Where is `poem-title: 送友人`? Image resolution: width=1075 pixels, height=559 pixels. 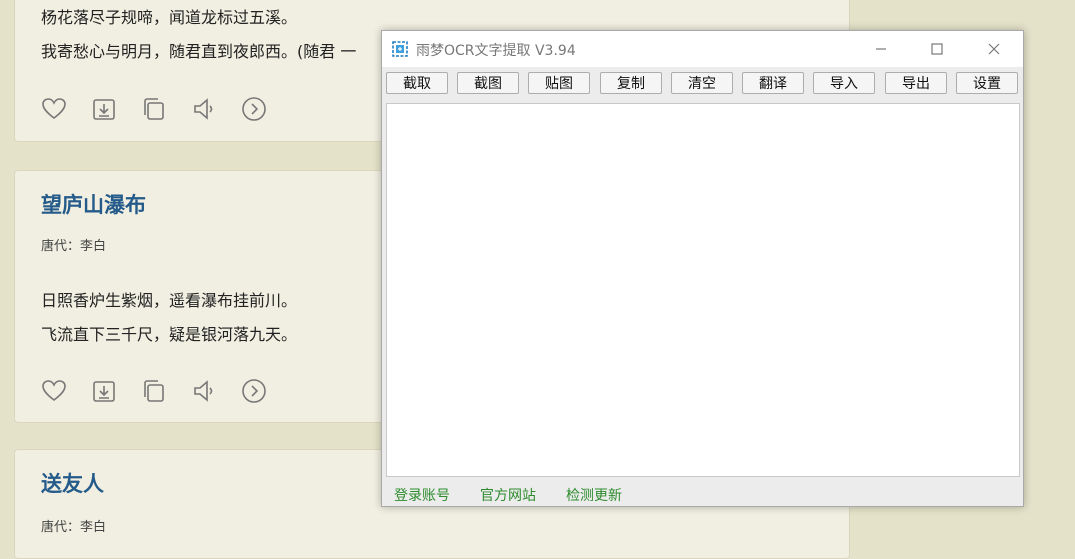 poem-title: 送友人 is located at coordinates (72, 483).